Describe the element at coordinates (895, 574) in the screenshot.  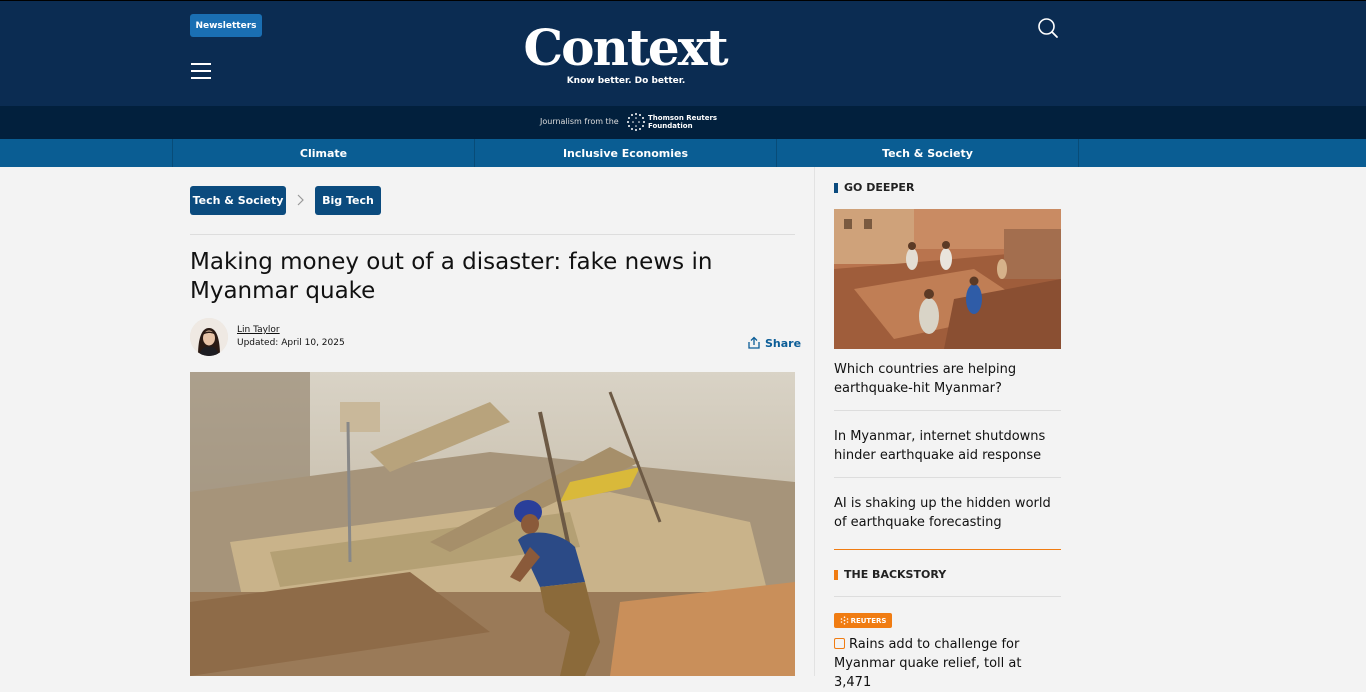
I see `backstory-label: THE BACKSTORY` at that location.